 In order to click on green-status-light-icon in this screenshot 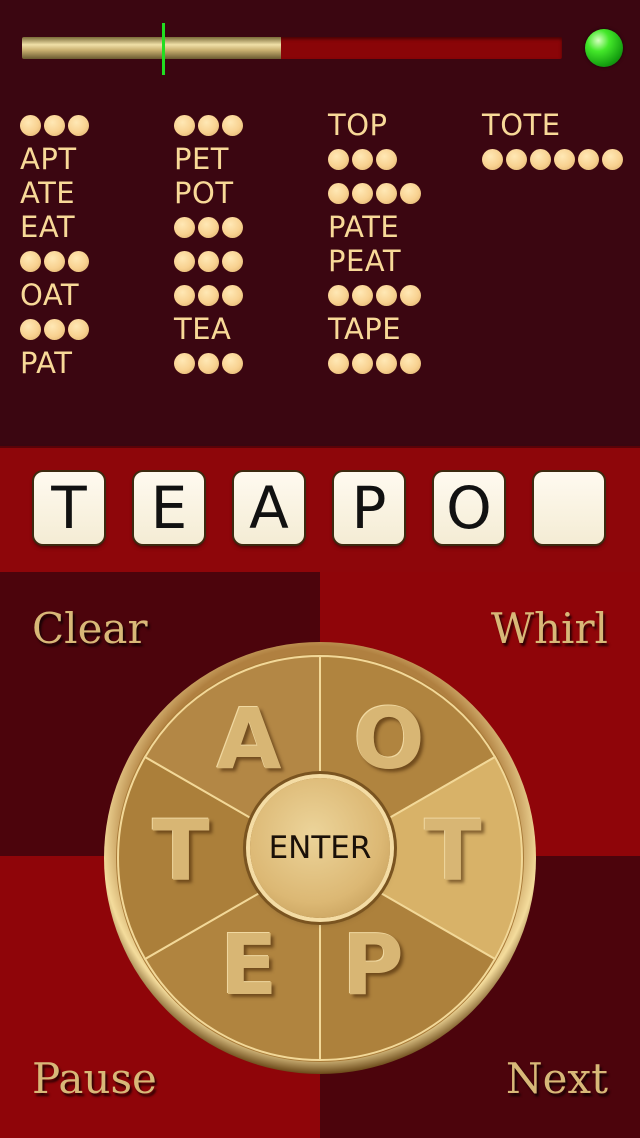, I will do `click(604, 48)`.